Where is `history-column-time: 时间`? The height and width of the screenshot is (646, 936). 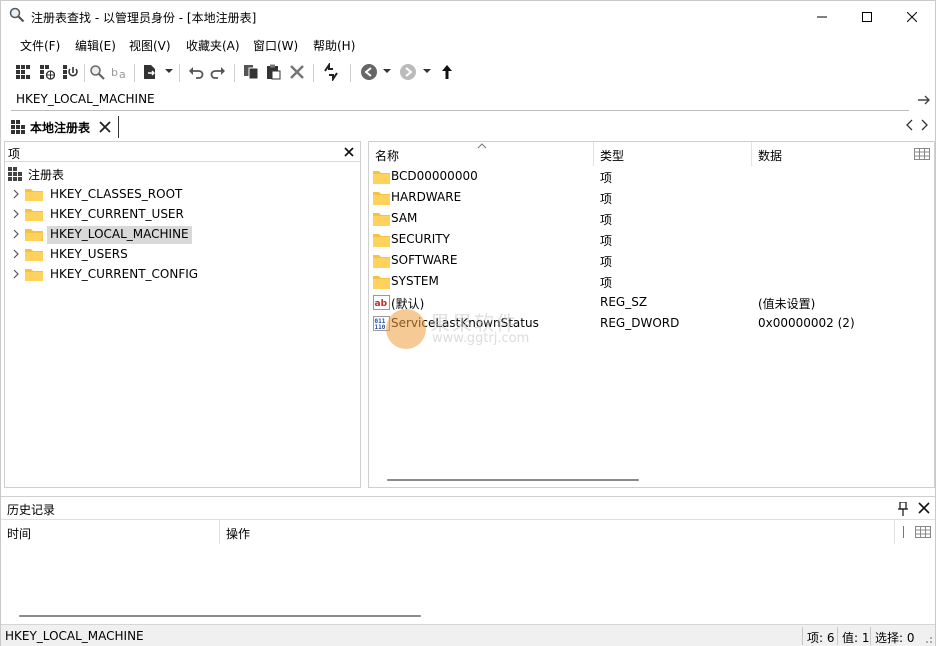
history-column-time: 时间 is located at coordinates (19, 533).